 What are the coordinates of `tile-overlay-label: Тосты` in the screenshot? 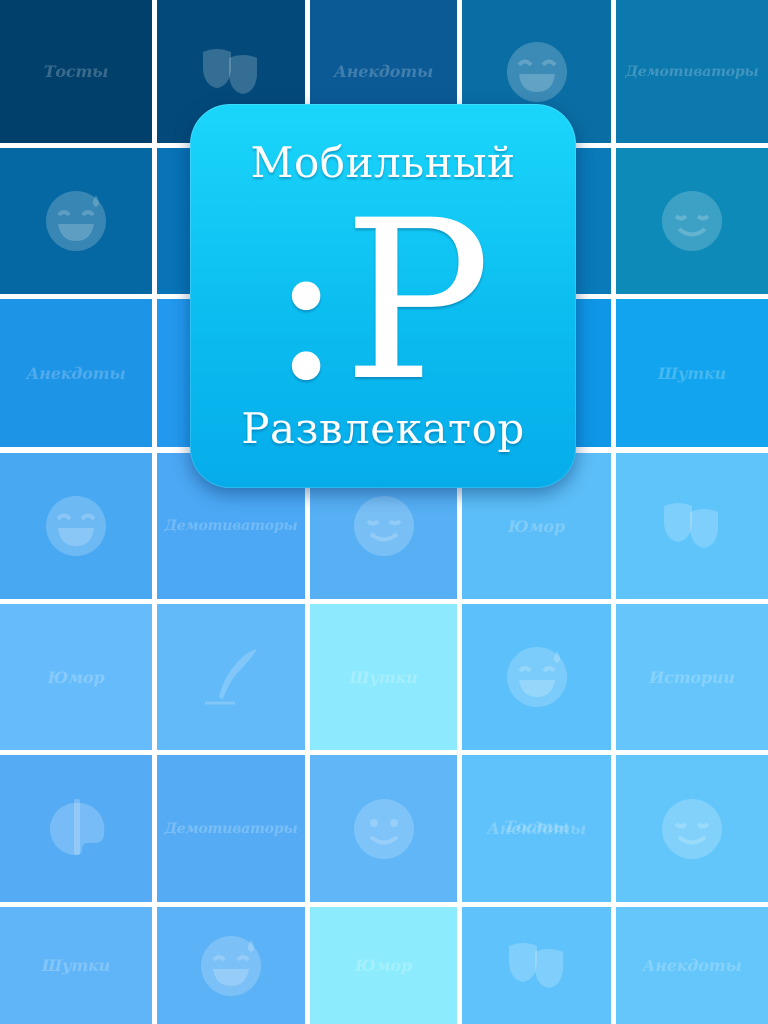 It's located at (536, 826).